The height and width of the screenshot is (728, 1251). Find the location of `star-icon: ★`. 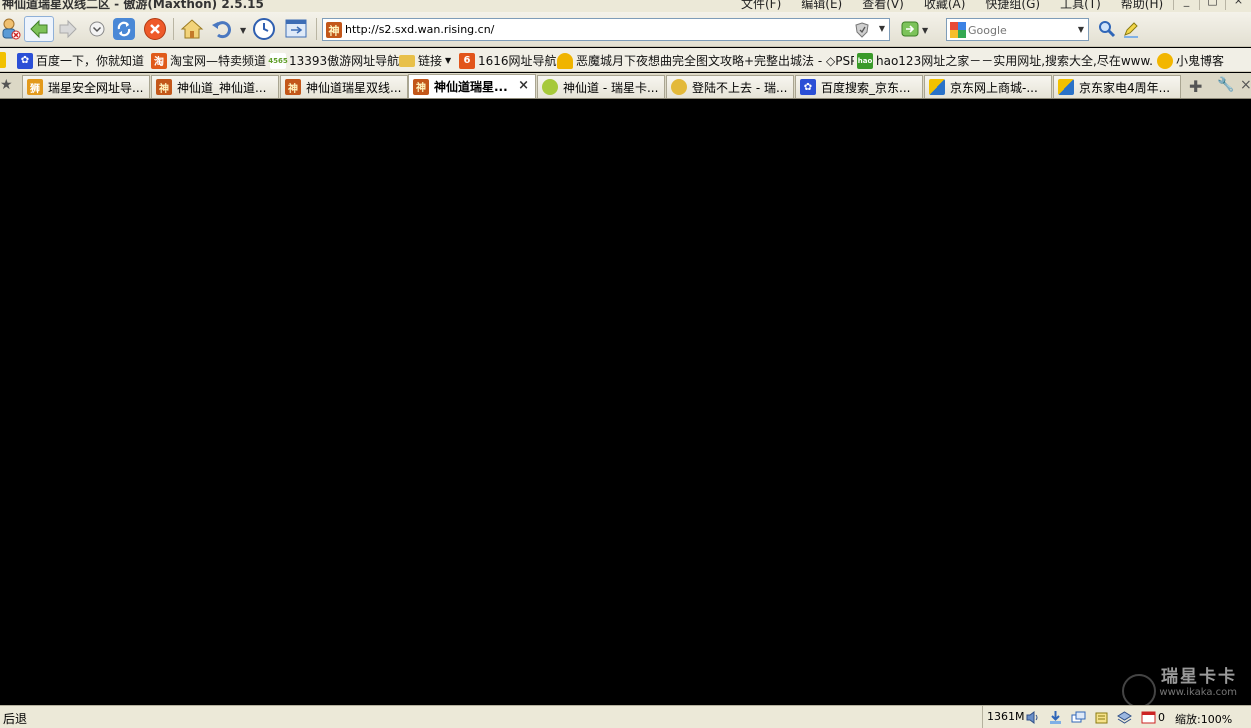

star-icon: ★ is located at coordinates (6, 85).